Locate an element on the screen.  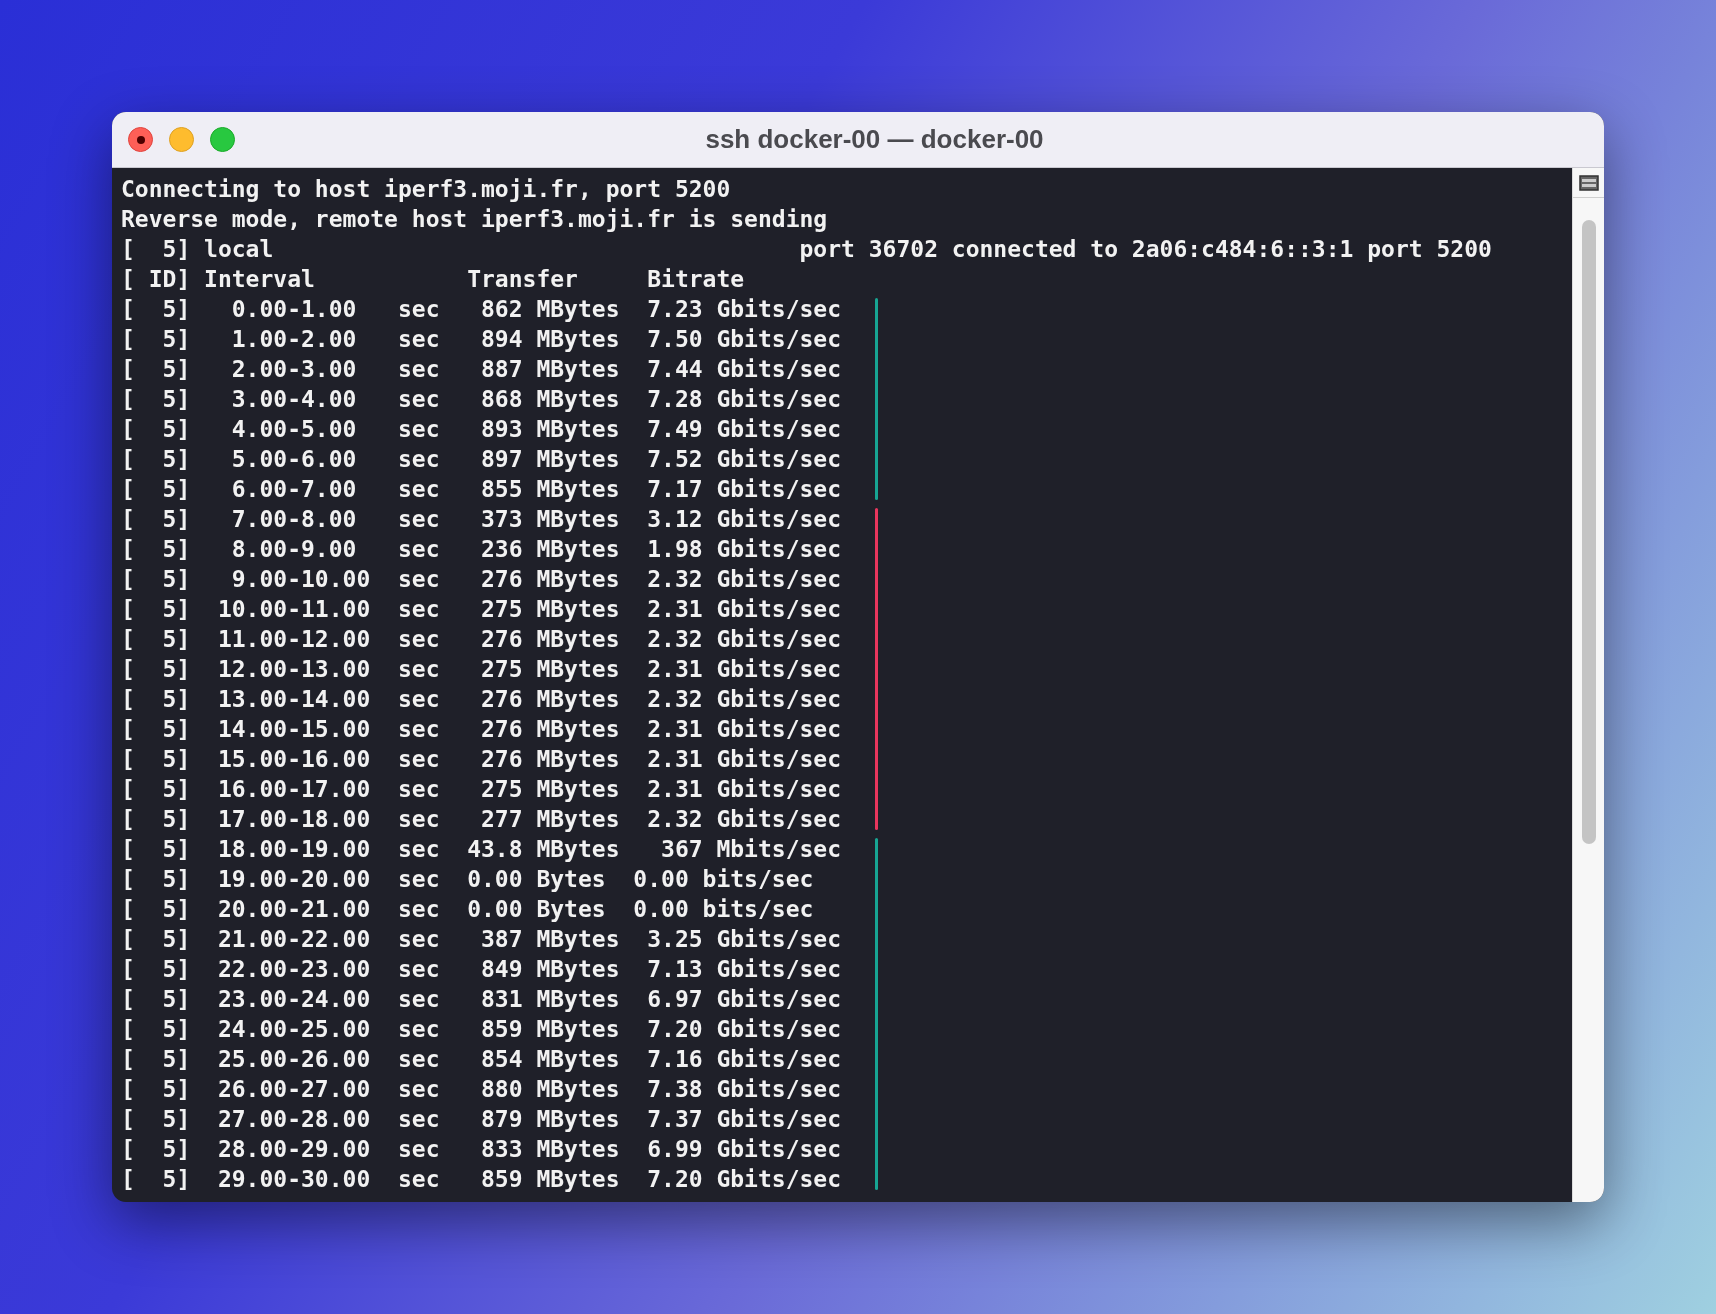
scrollbar-thumb is located at coordinates (1588, 532).